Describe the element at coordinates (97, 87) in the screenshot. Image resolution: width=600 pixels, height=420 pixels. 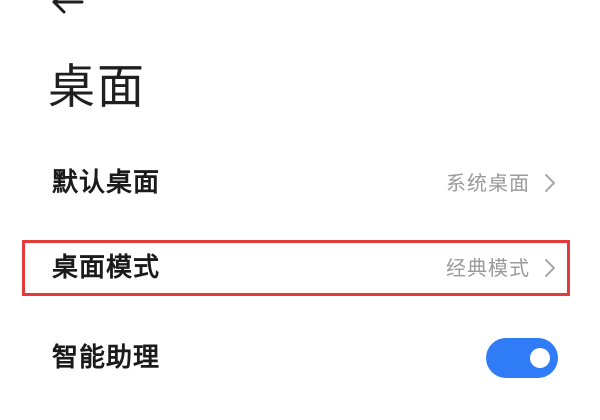
I see `page-title: 桌面` at that location.